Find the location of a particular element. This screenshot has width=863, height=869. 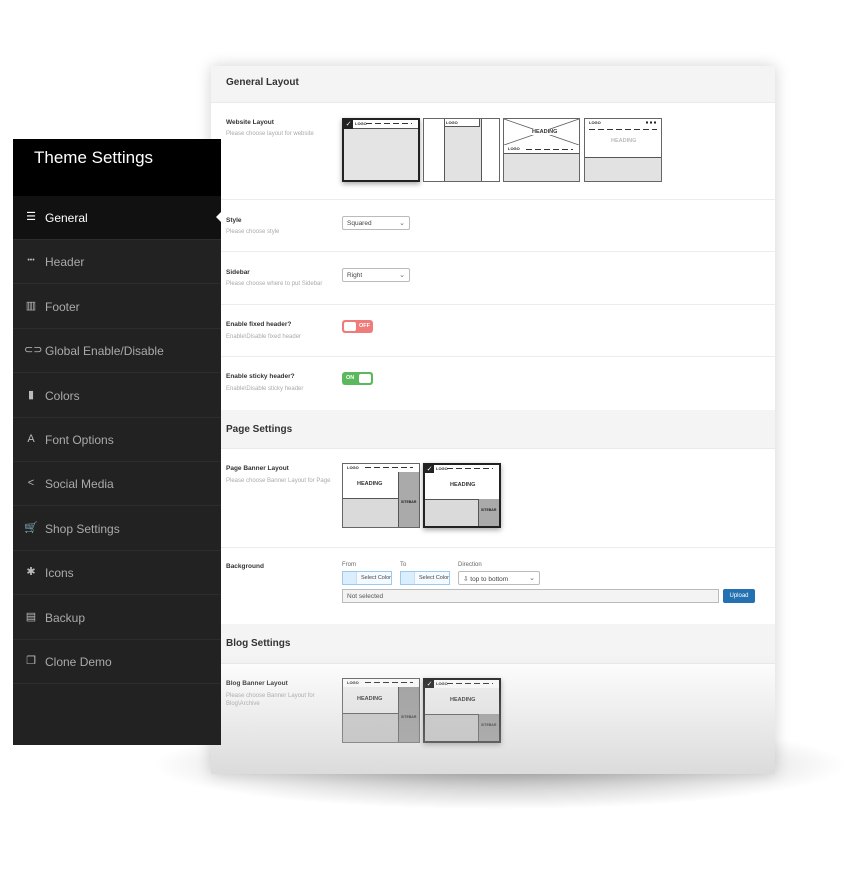

layout-option-wide: ✓ LOGO is located at coordinates (381, 150).